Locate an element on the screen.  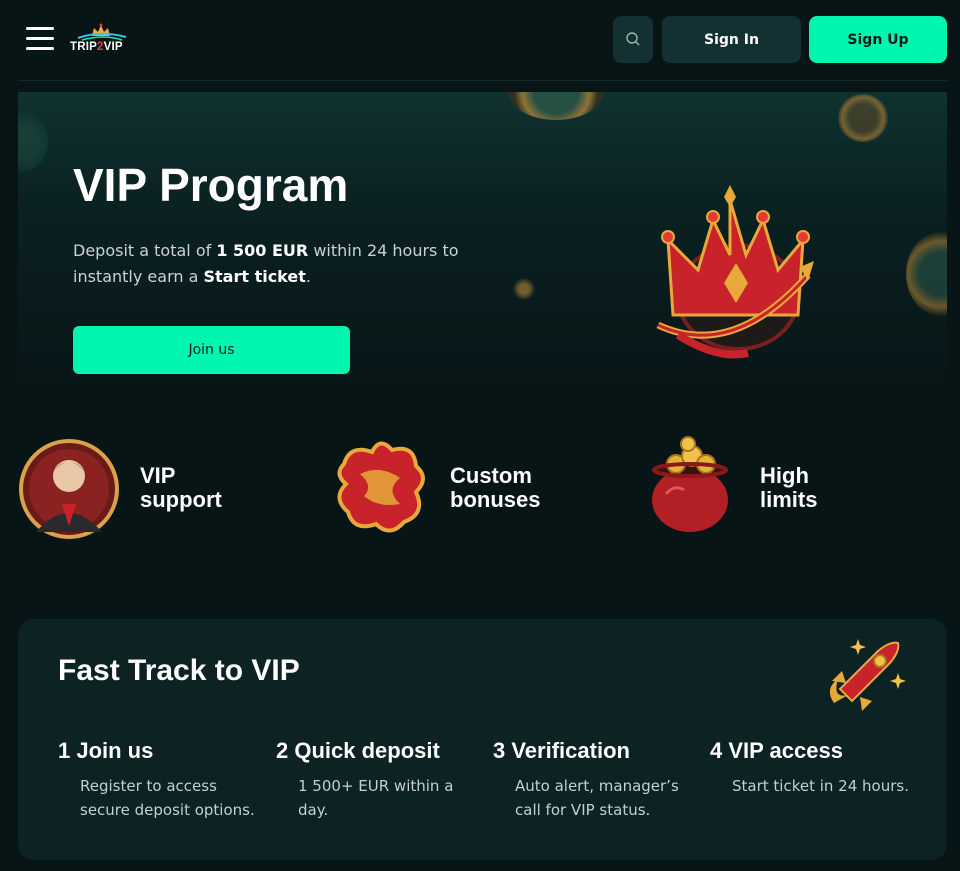
step-title: 2 Quick deposit is located at coordinates (358, 750).